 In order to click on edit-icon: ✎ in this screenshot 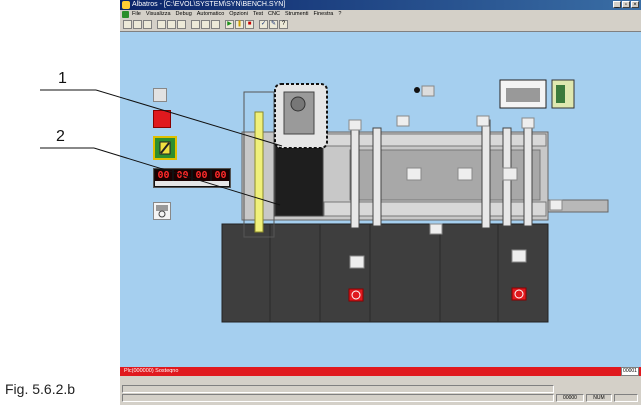, I will do `click(273, 24)`.